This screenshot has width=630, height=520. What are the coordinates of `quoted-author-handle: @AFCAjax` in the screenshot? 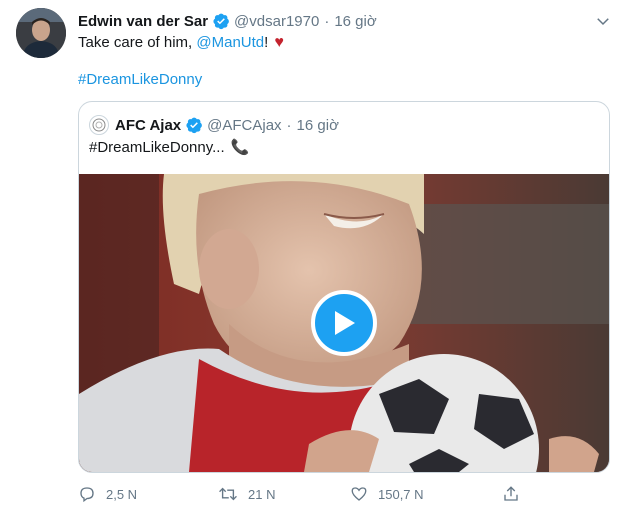 It's located at (244, 125).